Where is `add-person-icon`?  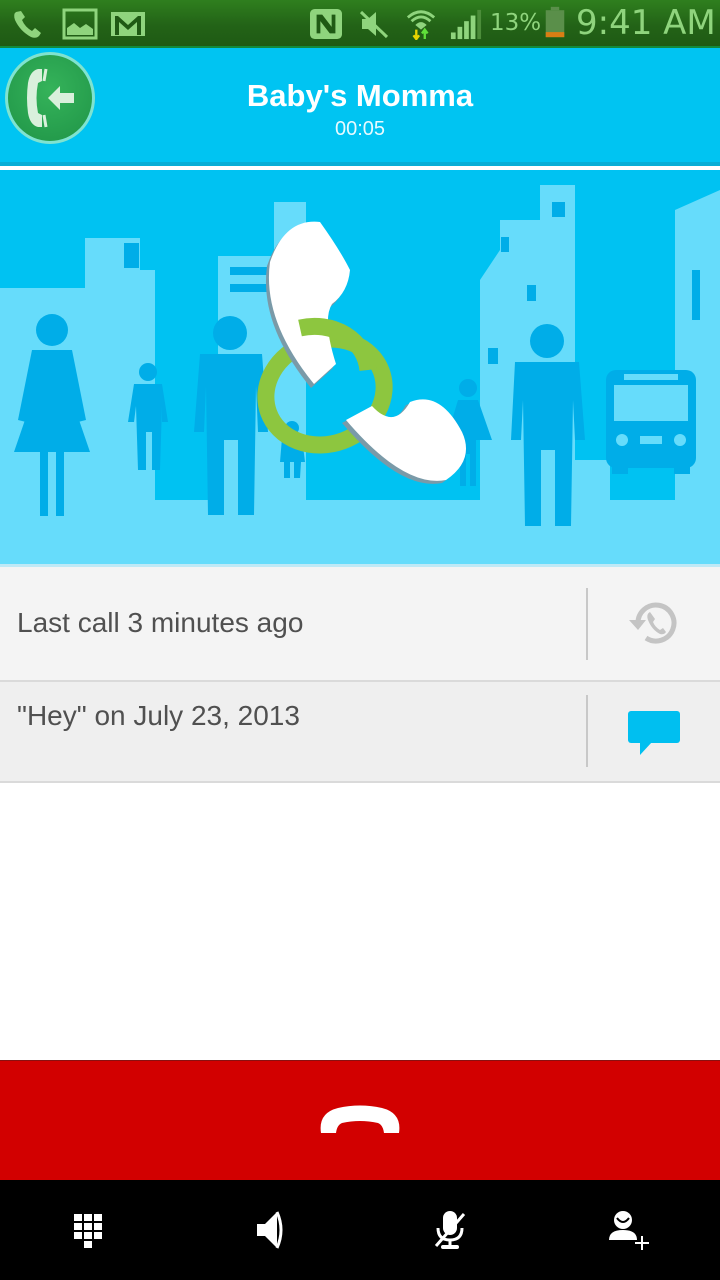
add-person-icon is located at coordinates (629, 1230).